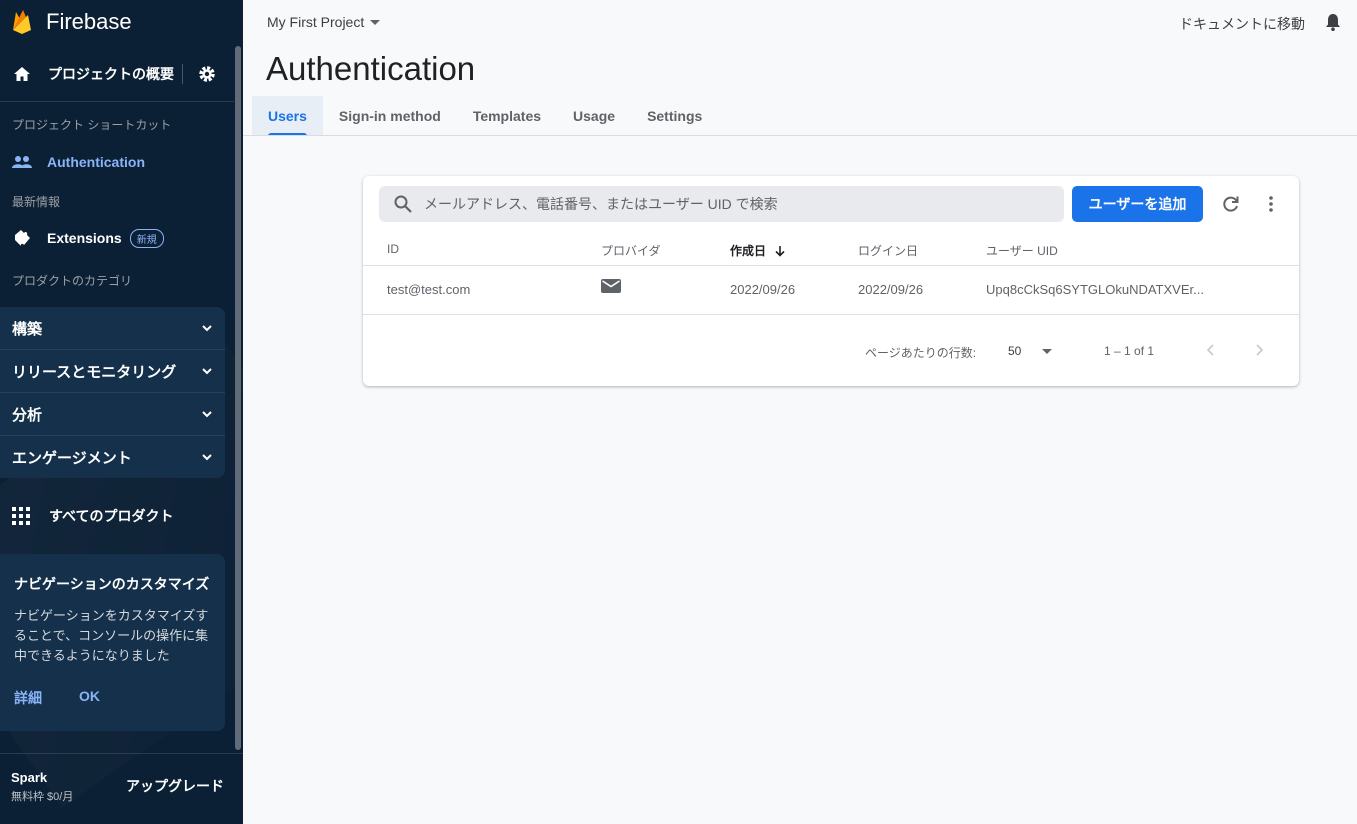 This screenshot has width=1357, height=824. What do you see at coordinates (22, 74) in the screenshot?
I see `home-icon` at bounding box center [22, 74].